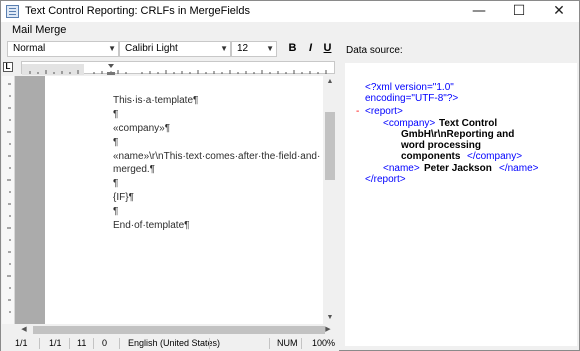  Describe the element at coordinates (105, 343) in the screenshot. I see `status-column: 0` at that location.